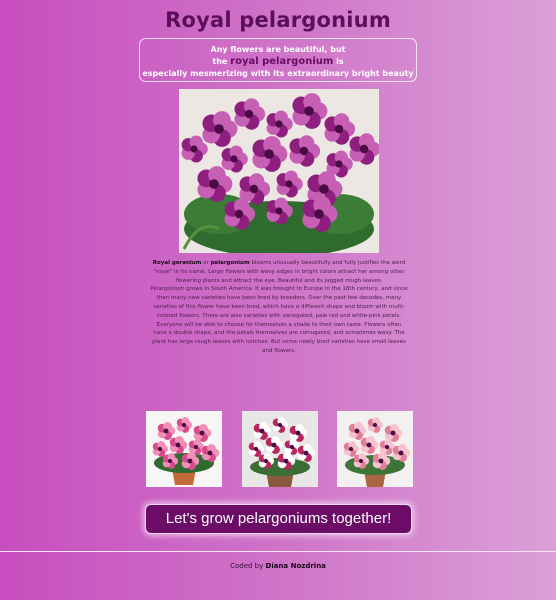 The width and height of the screenshot is (556, 600). What do you see at coordinates (230, 263) in the screenshot?
I see `term-pelargonium: pelargonium` at bounding box center [230, 263].